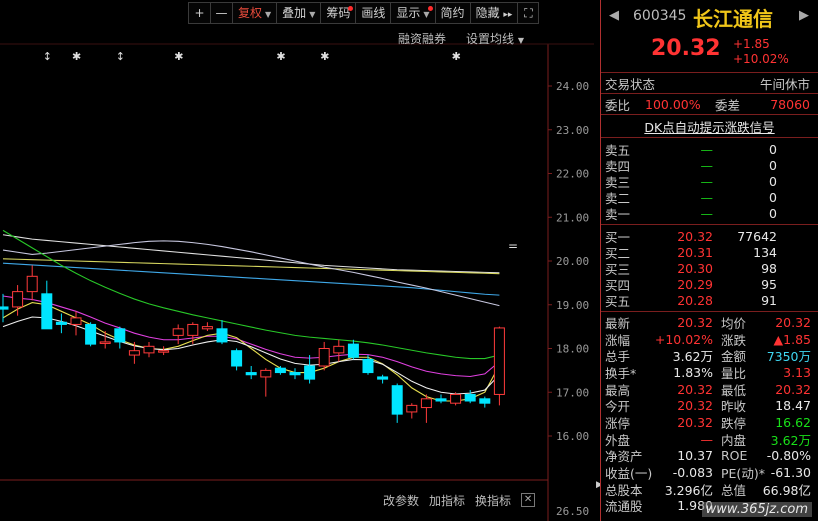 Image resolution: width=818 pixels, height=521 pixels. Describe the element at coordinates (422, 38) in the screenshot. I see `margin-trading-link: 融资融券` at that location.